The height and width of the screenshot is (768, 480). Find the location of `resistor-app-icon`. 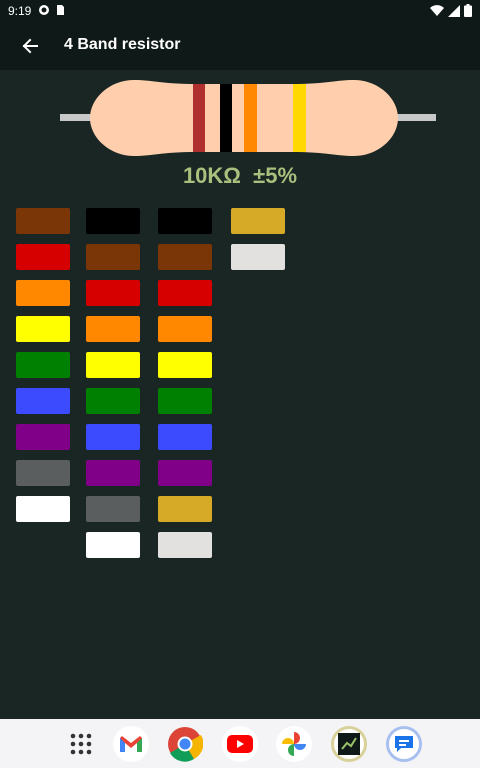

resistor-app-icon is located at coordinates (349, 744).